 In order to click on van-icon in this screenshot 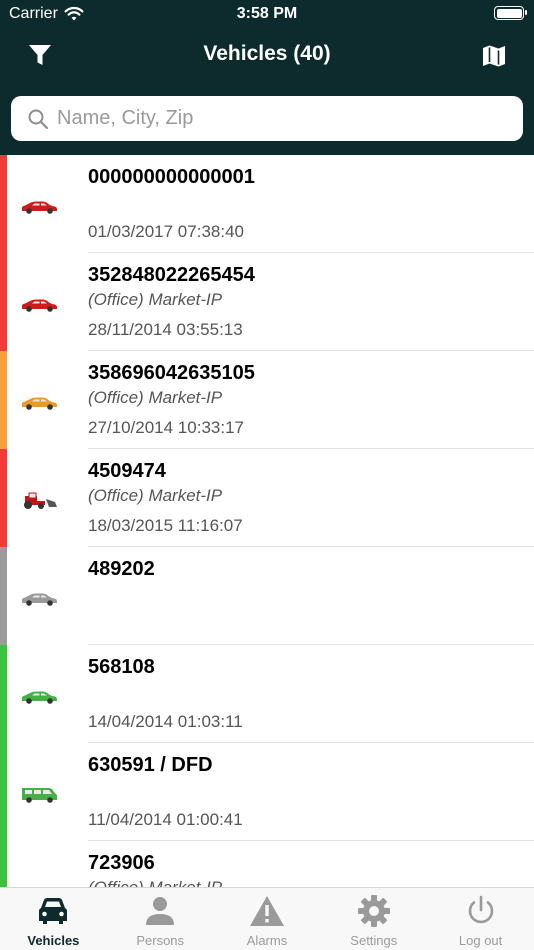, I will do `click(39, 795)`.